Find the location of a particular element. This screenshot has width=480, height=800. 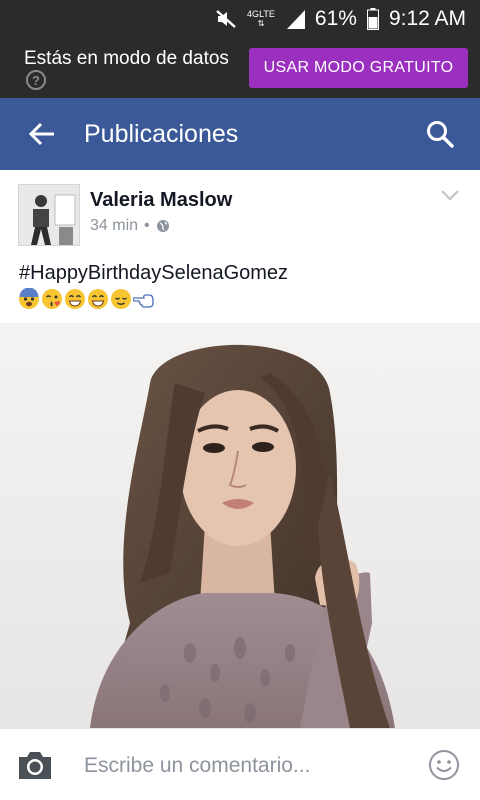

smiley-icon is located at coordinates (444, 765).